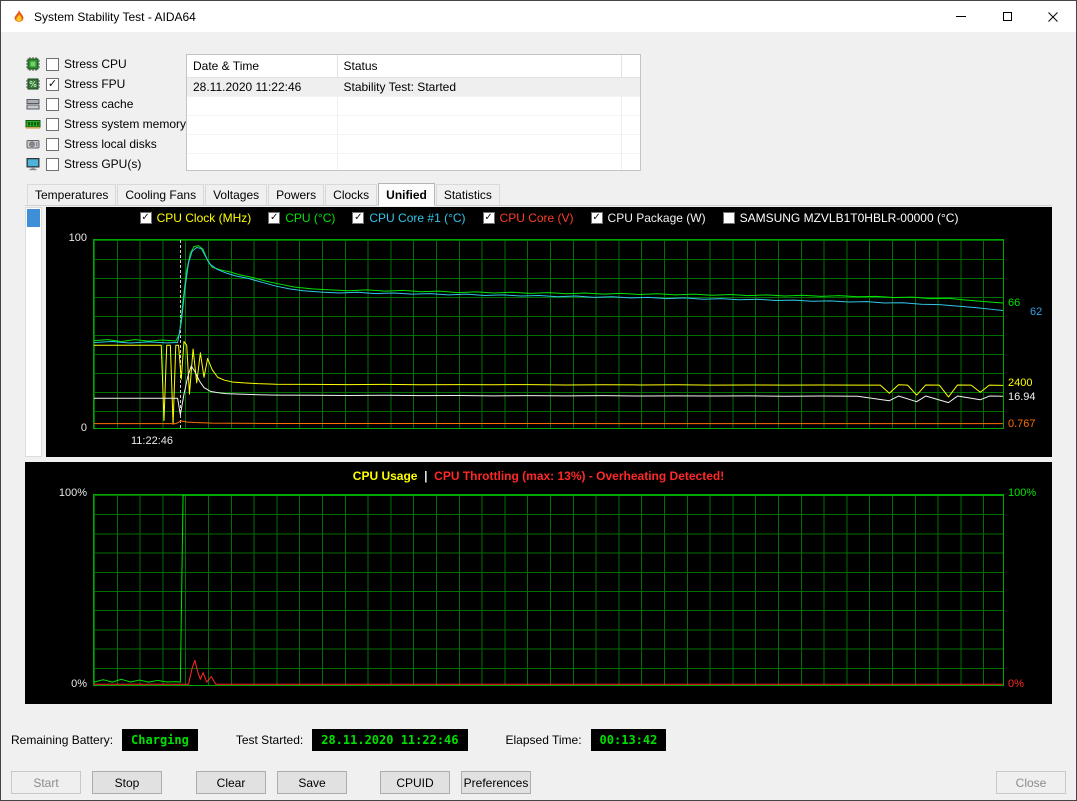 Image resolution: width=1077 pixels, height=801 pixels. Describe the element at coordinates (1031, 782) in the screenshot. I see `close-button: Close` at that location.